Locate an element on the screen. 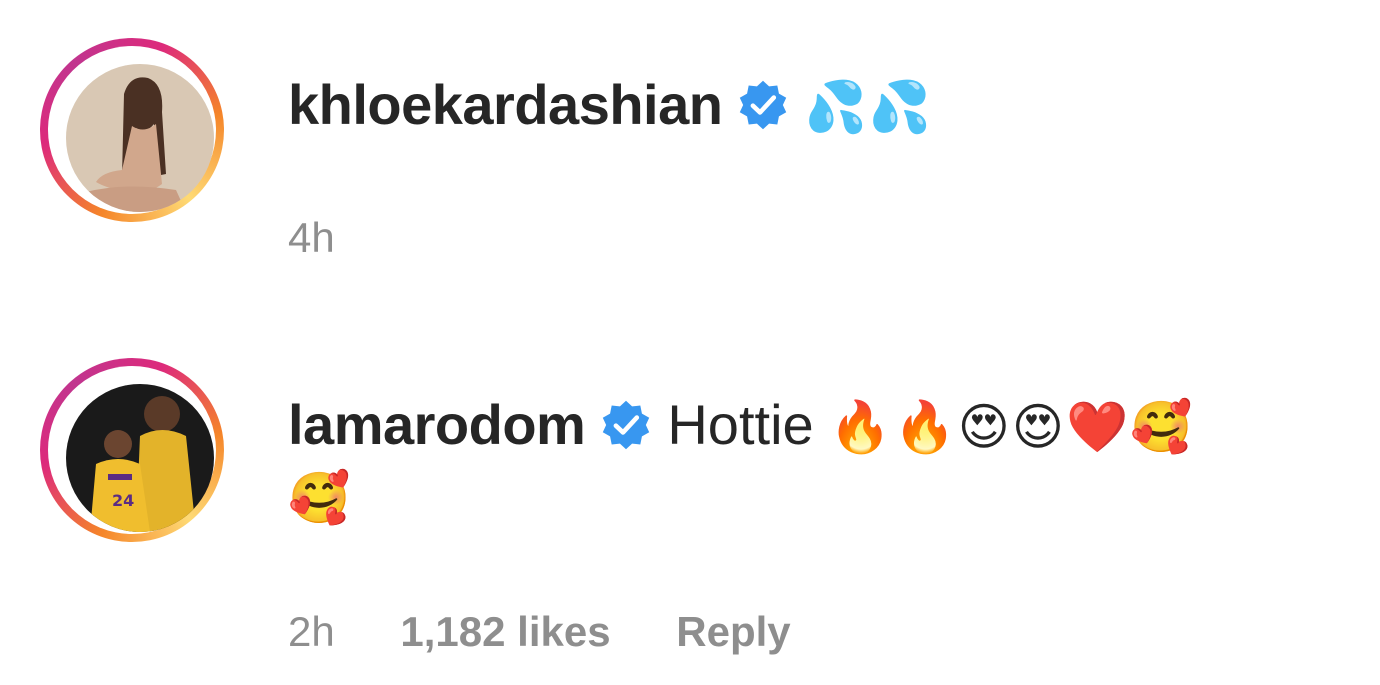  comment-emoji: 💦💦 is located at coordinates (868, 107).